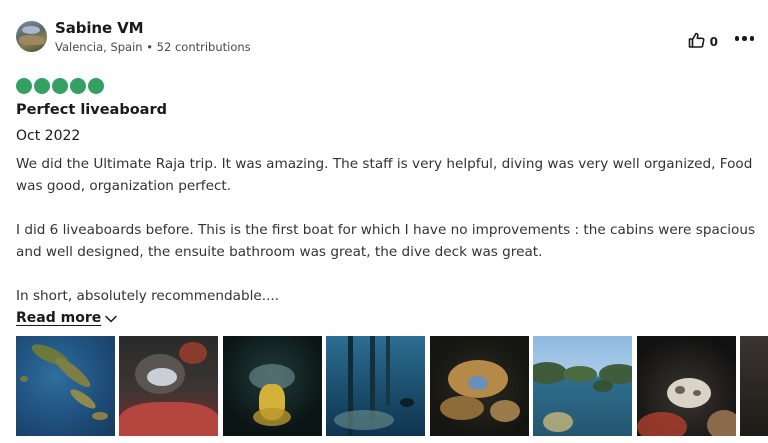 This screenshot has height=443, width=768. What do you see at coordinates (713, 42) in the screenshot?
I see `helpful-count: 0` at bounding box center [713, 42].